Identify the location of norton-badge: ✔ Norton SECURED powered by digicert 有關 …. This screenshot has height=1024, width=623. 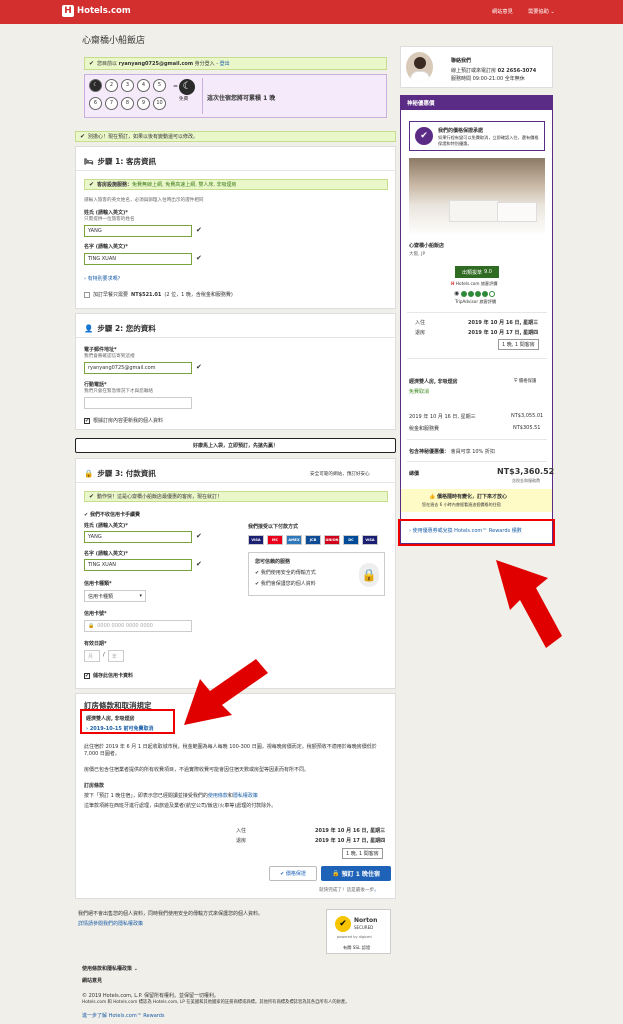
(358, 931).